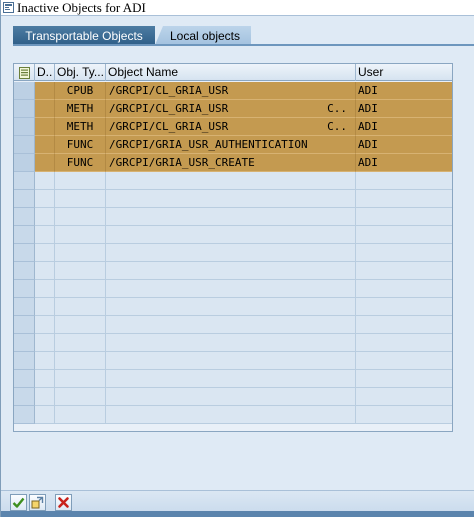 This screenshot has height=517, width=474. Describe the element at coordinates (80, 145) in the screenshot. I see `cell-obj-type: FUNC` at that location.